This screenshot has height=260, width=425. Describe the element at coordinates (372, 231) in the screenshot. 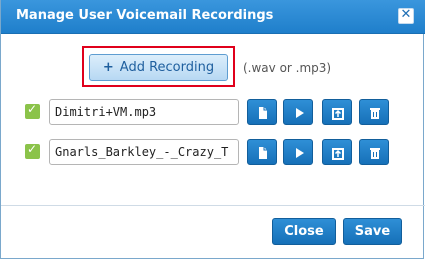

I see `save-button: Save` at that location.